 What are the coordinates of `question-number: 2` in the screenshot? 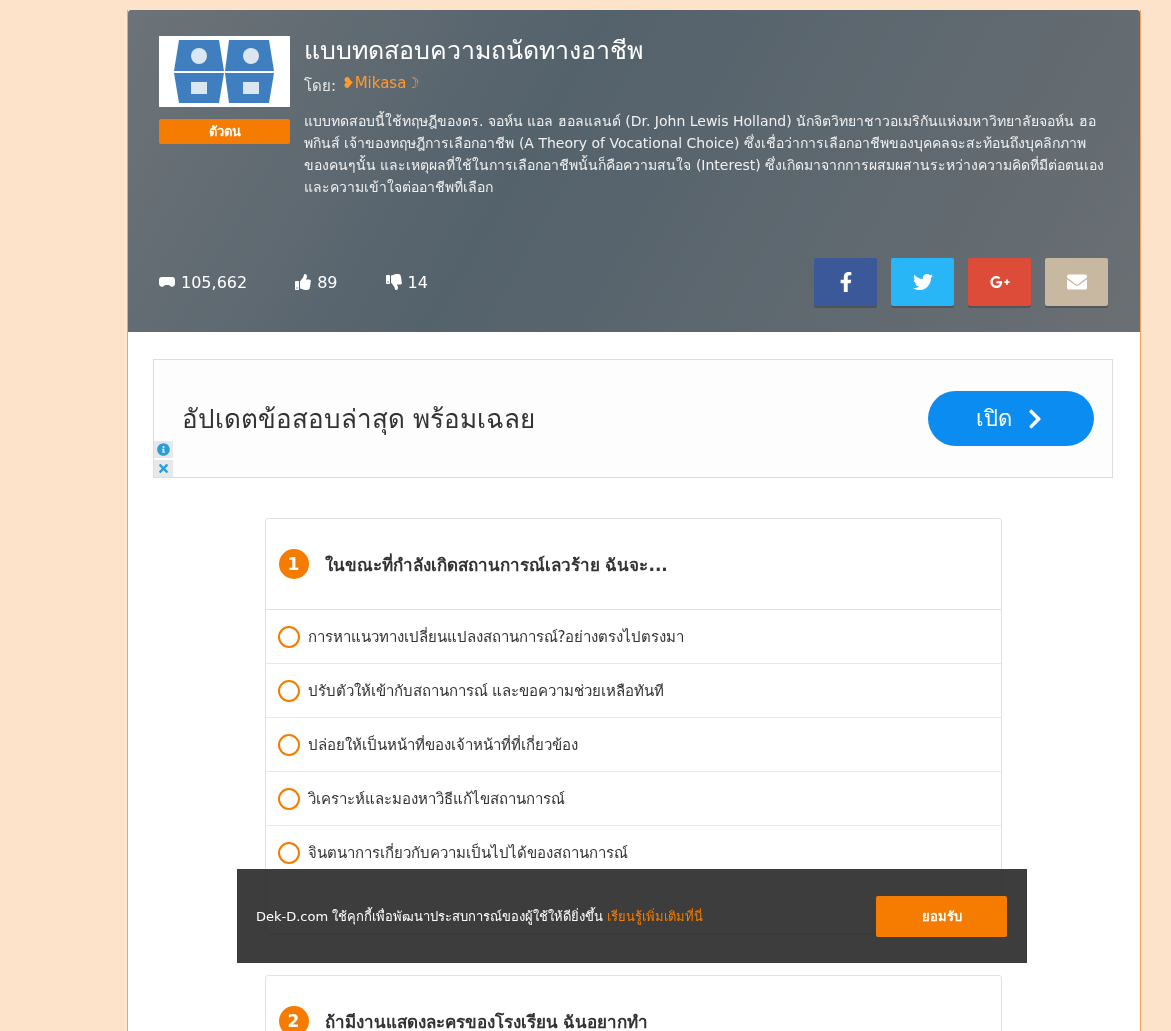 It's located at (293, 1018).